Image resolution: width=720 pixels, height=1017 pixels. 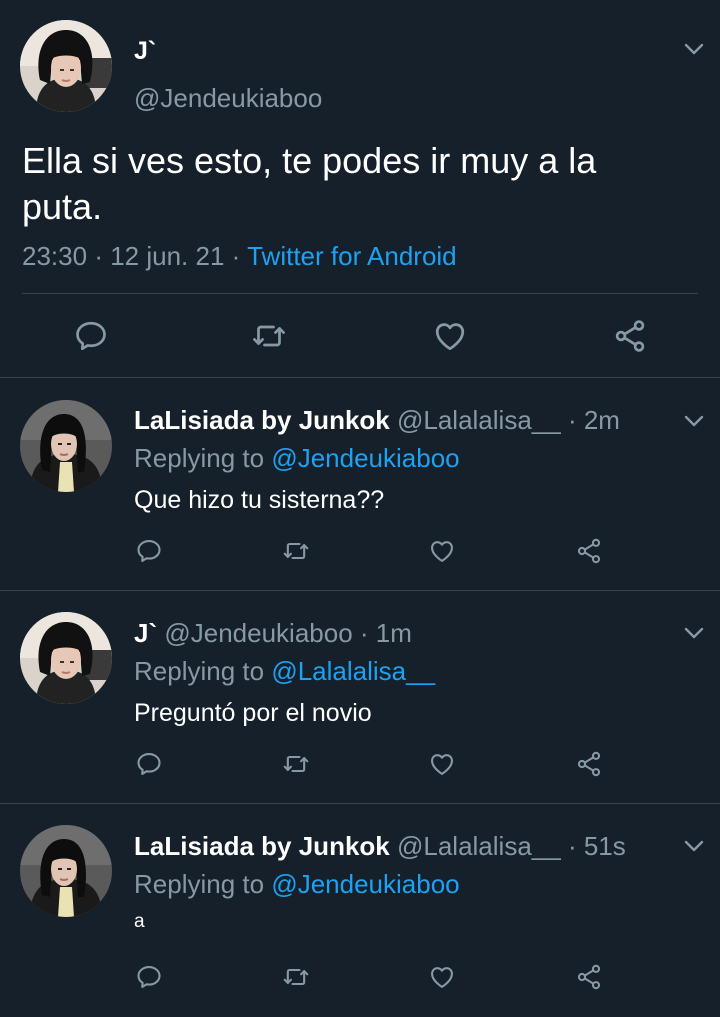 What do you see at coordinates (167, 256) in the screenshot?
I see `tweet-date: 12 jun. 21` at bounding box center [167, 256].